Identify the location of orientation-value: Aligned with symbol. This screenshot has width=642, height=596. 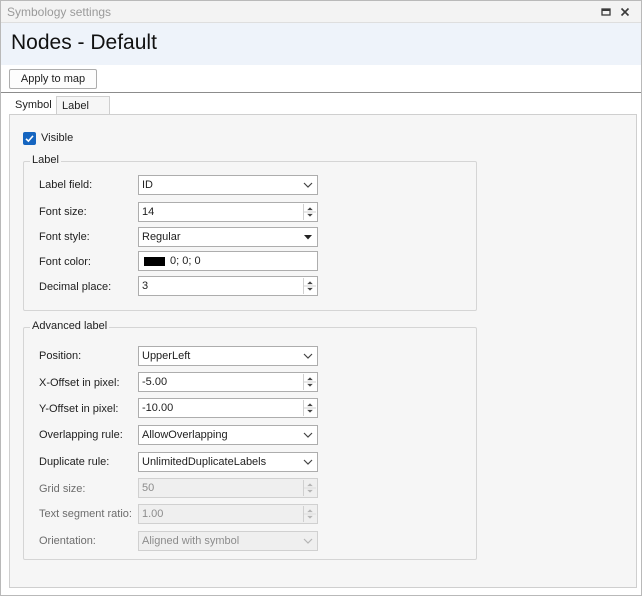
(191, 541).